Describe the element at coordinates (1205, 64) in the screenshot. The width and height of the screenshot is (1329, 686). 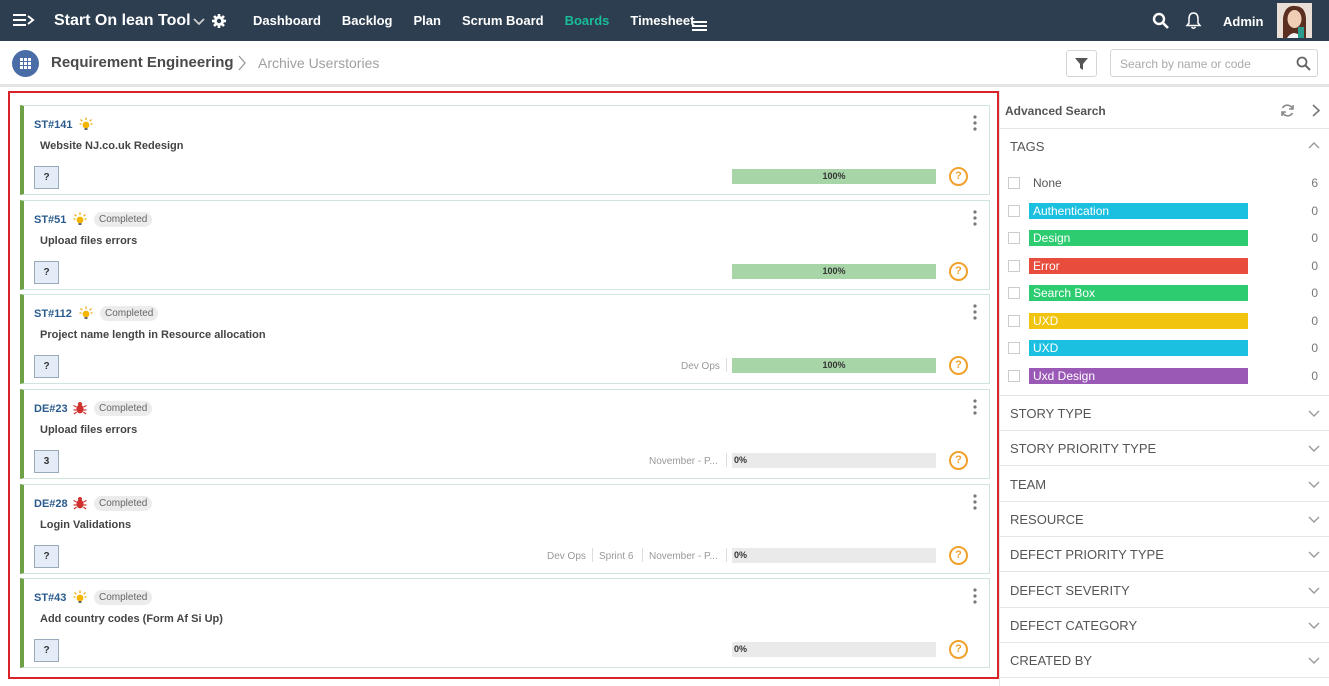
I see `search-input` at that location.